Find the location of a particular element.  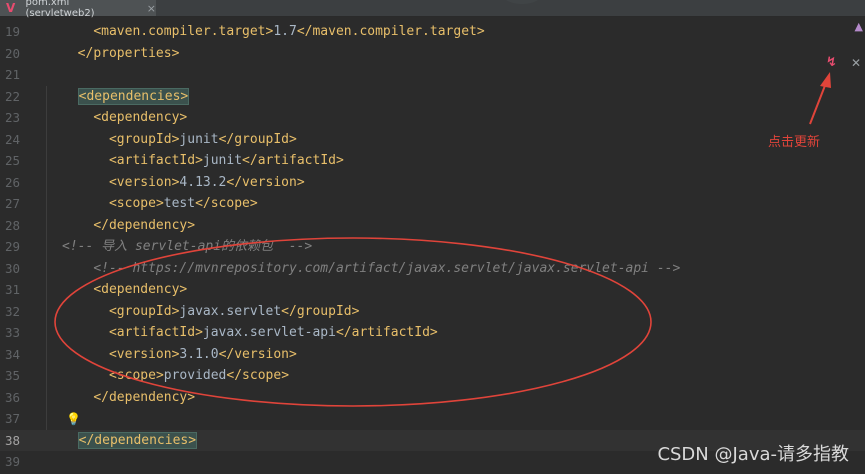

code-token: 4.13.2 is located at coordinates (203, 182).